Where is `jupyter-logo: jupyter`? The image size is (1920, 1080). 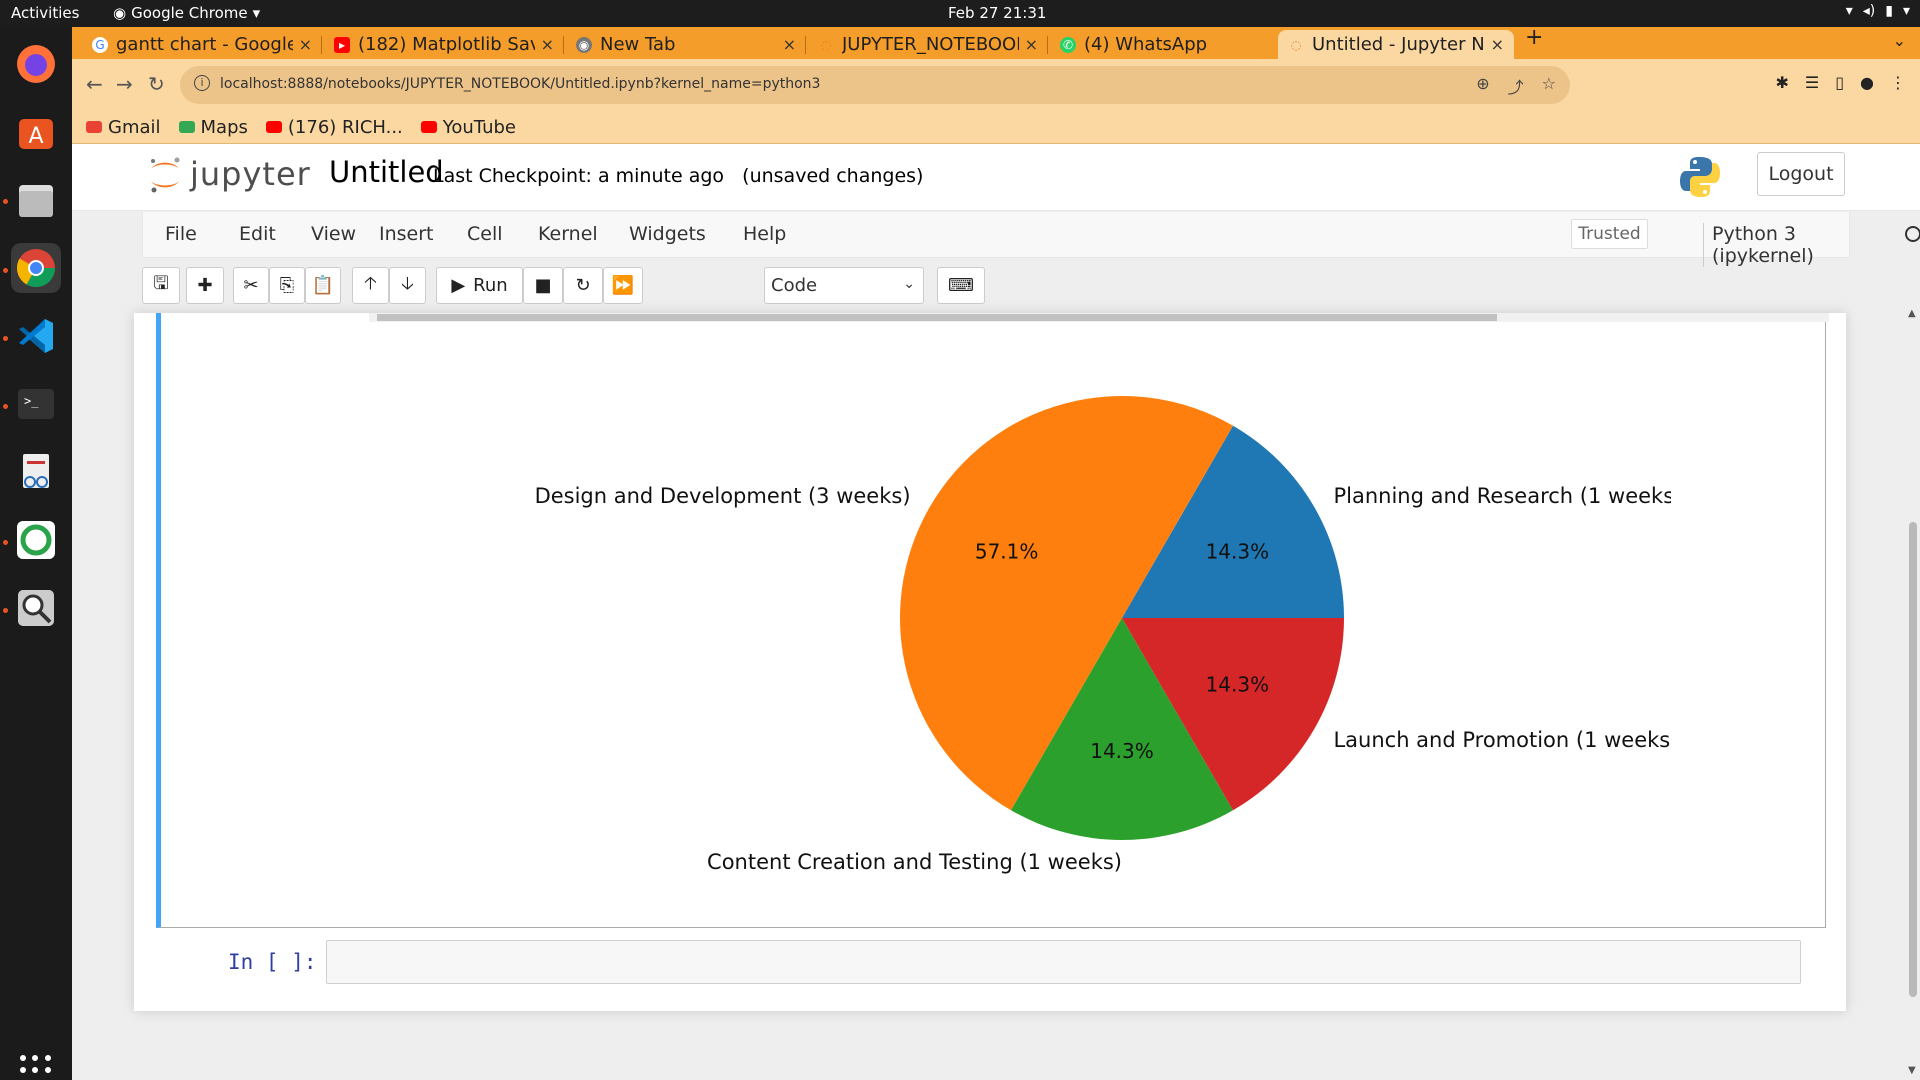 jupyter-logo: jupyter is located at coordinates (229, 174).